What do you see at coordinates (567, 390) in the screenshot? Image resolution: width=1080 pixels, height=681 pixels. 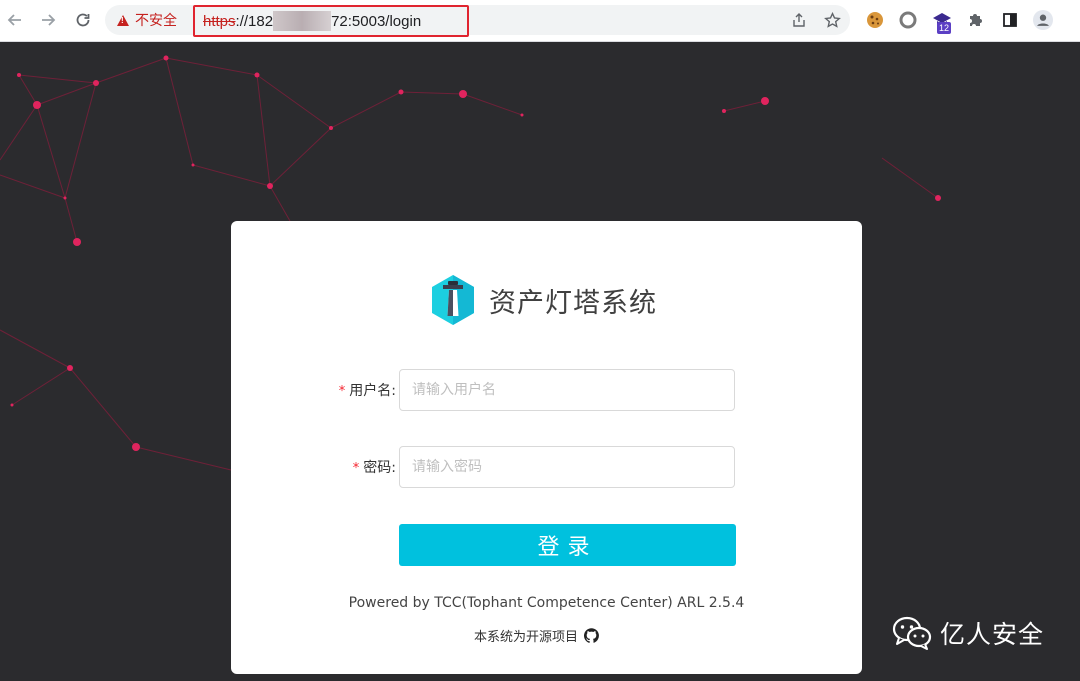 I see `username-input` at bounding box center [567, 390].